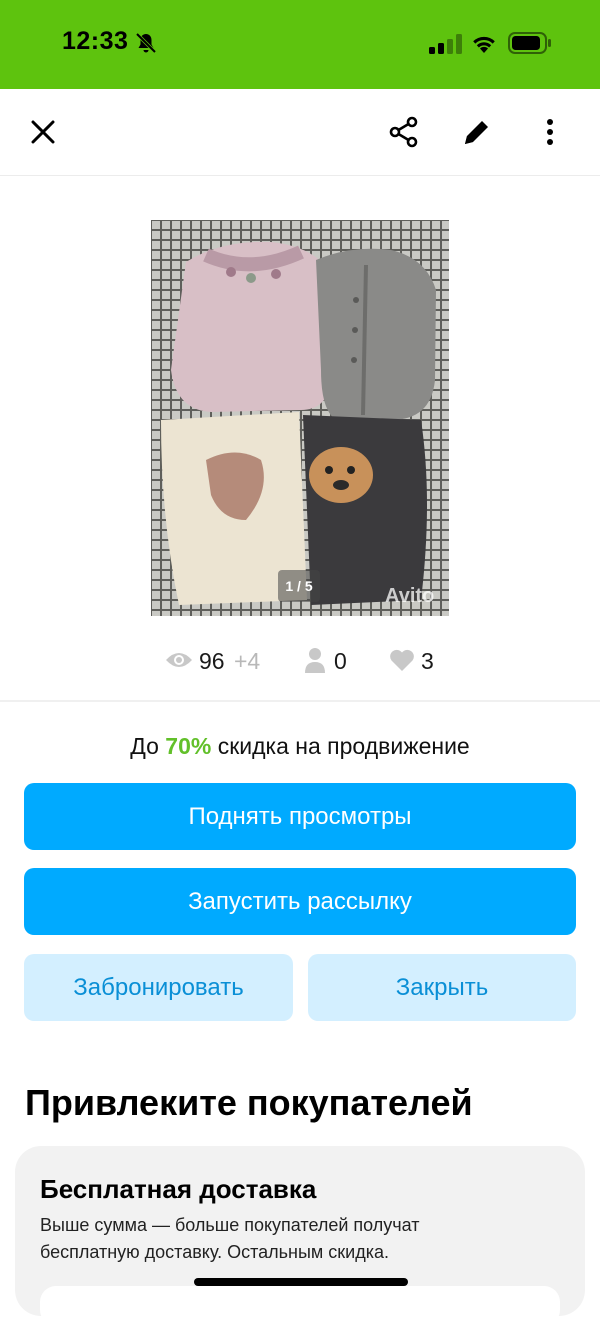 This screenshot has width=600, height=1326. I want to click on reserve-button: Забронировать, so click(158, 987).